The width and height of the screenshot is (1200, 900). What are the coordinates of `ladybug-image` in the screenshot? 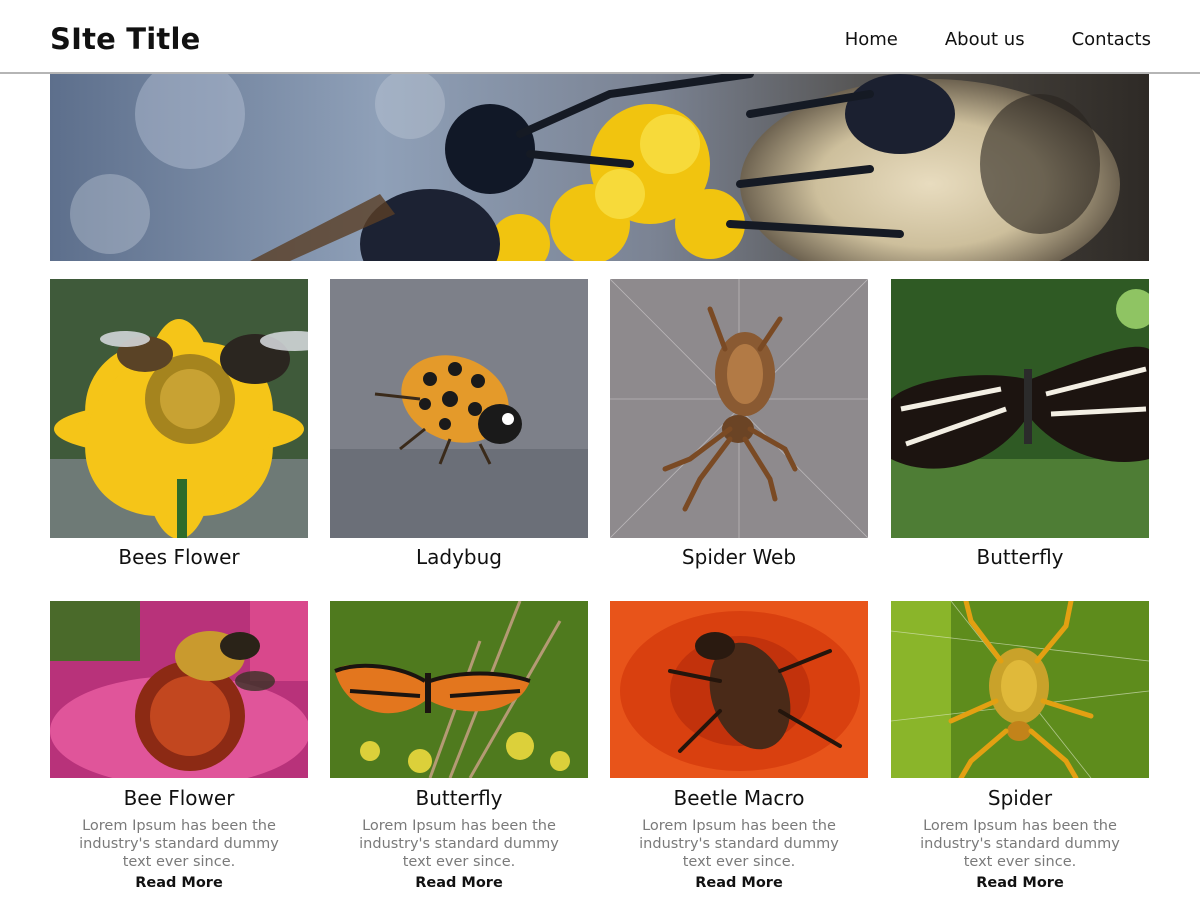 It's located at (459, 408).